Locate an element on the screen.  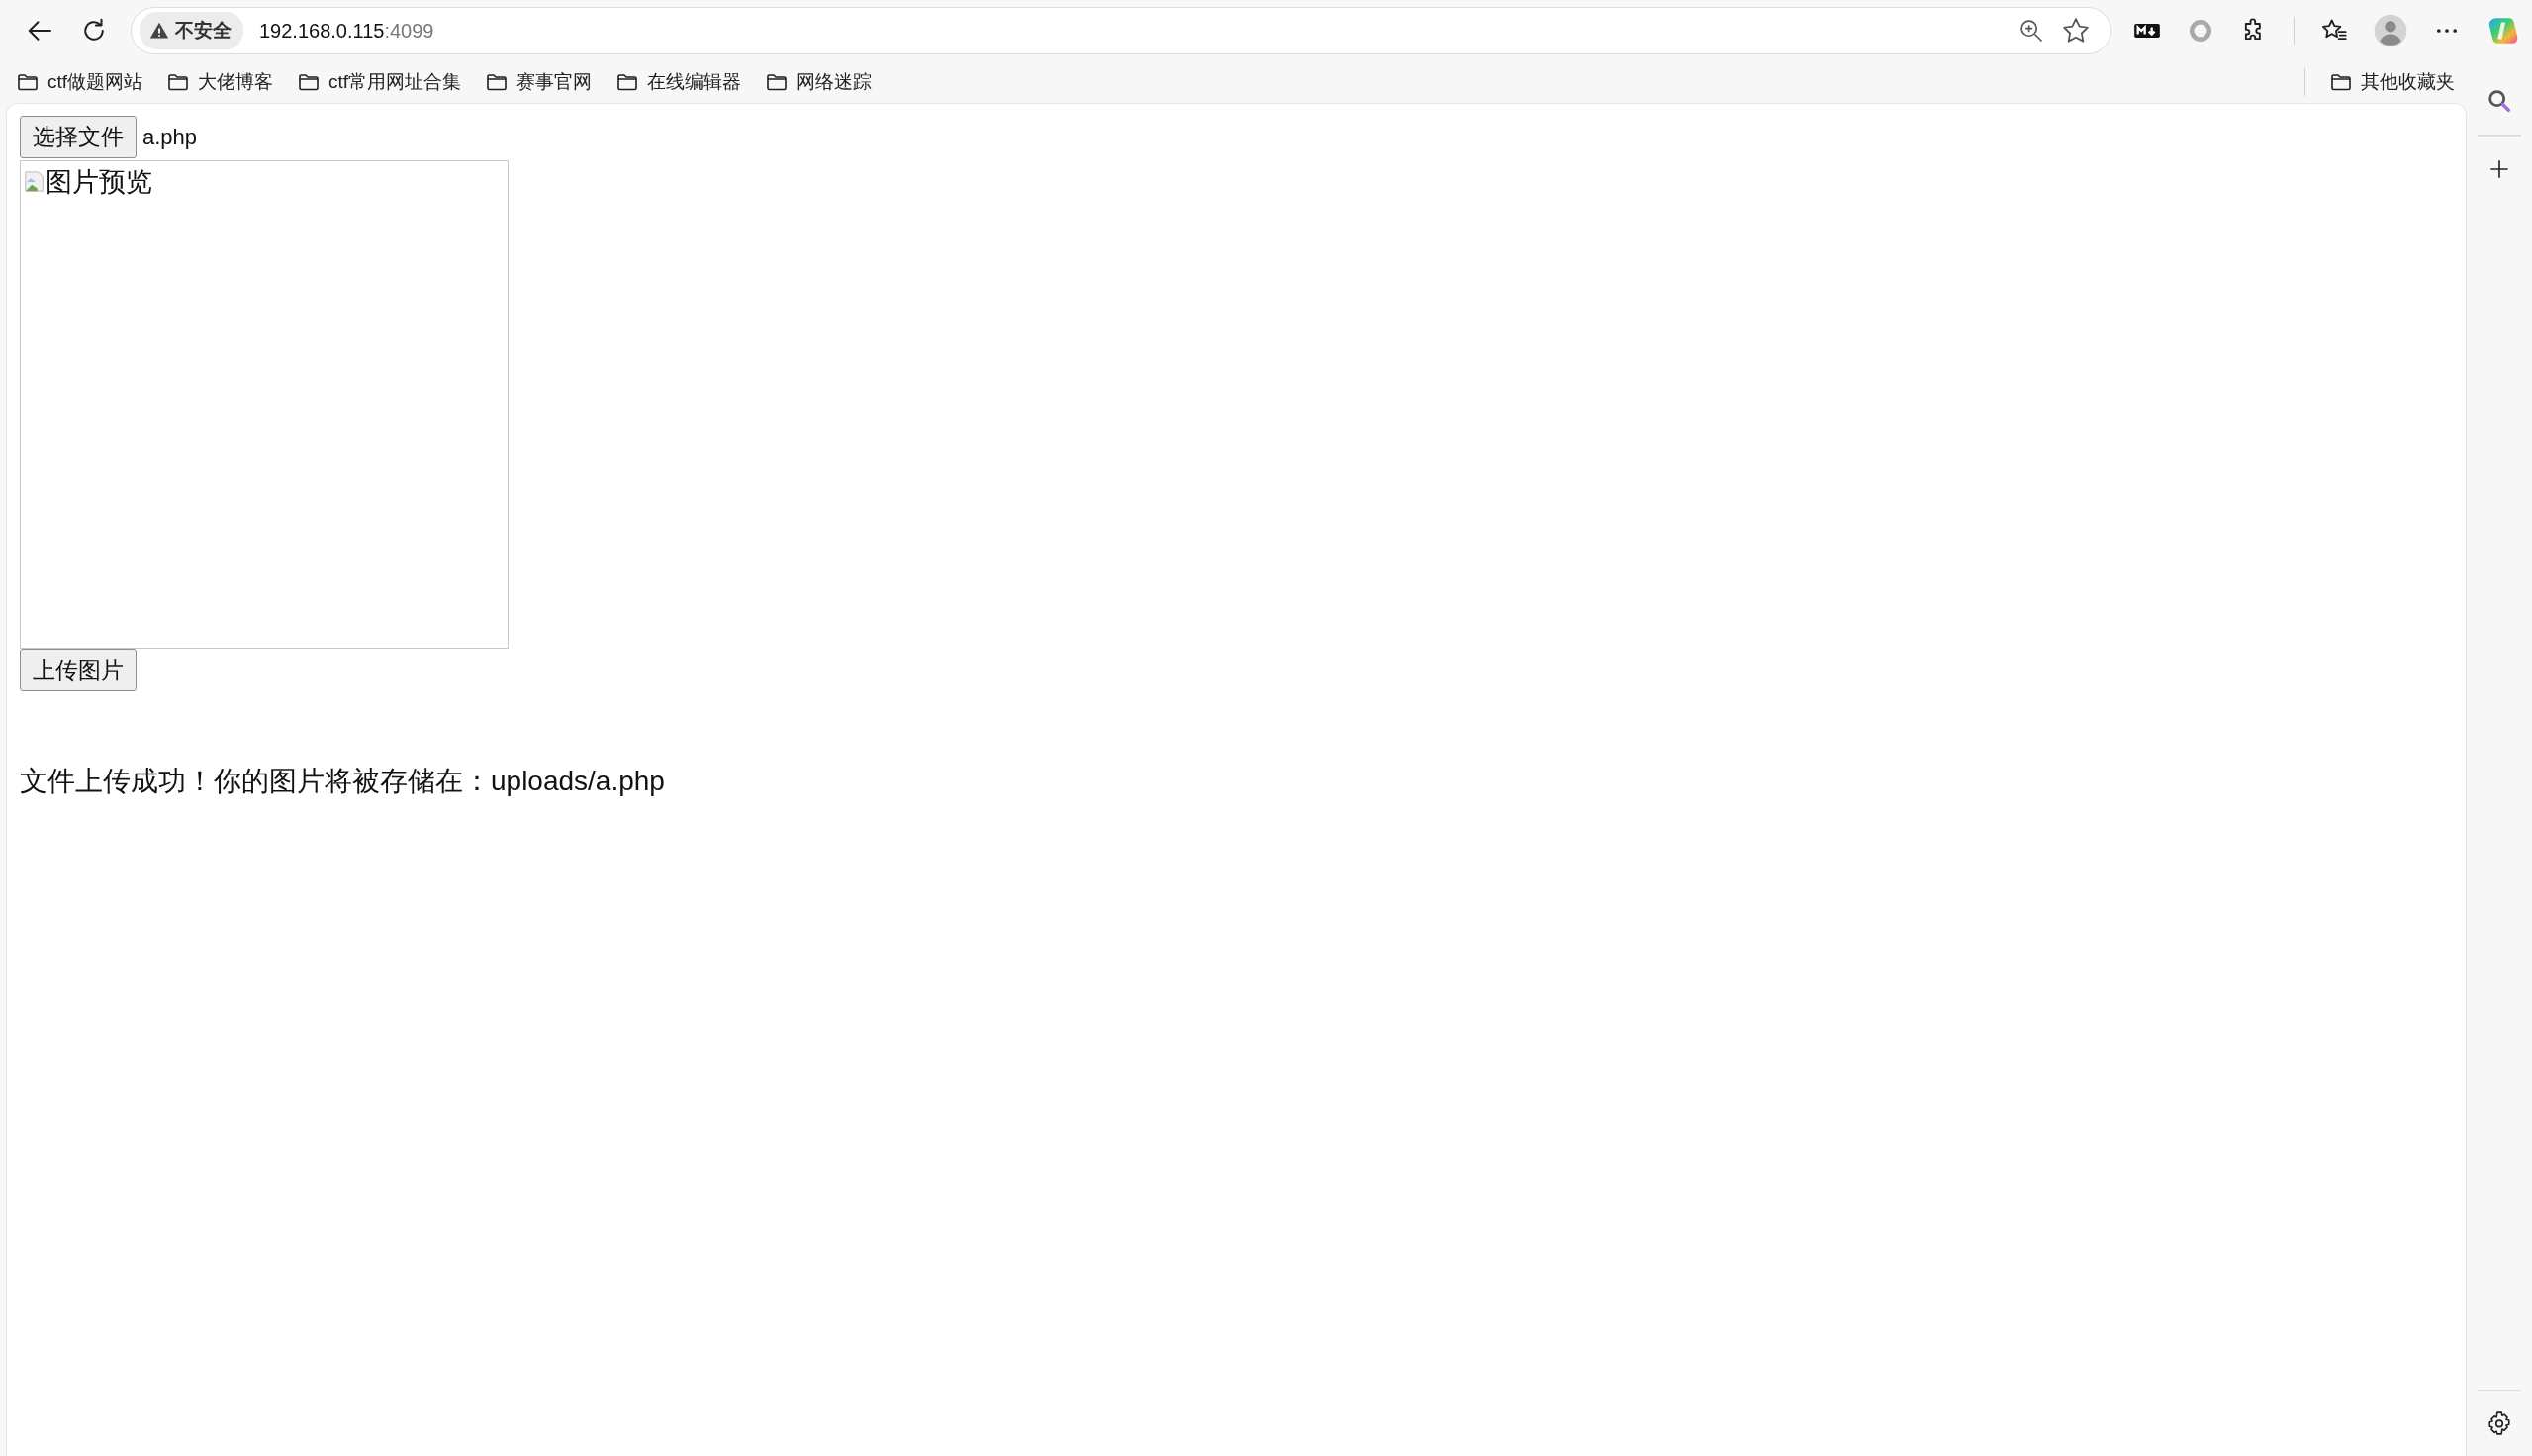
bookmark-label: 其他收藏夹 is located at coordinates (2408, 82).